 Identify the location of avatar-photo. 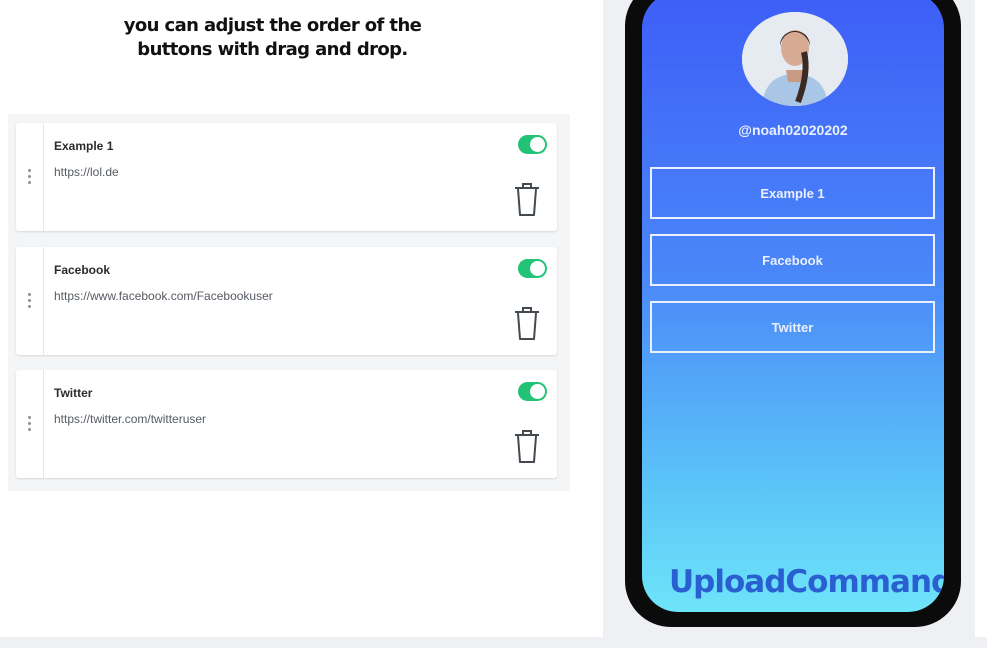
(795, 59).